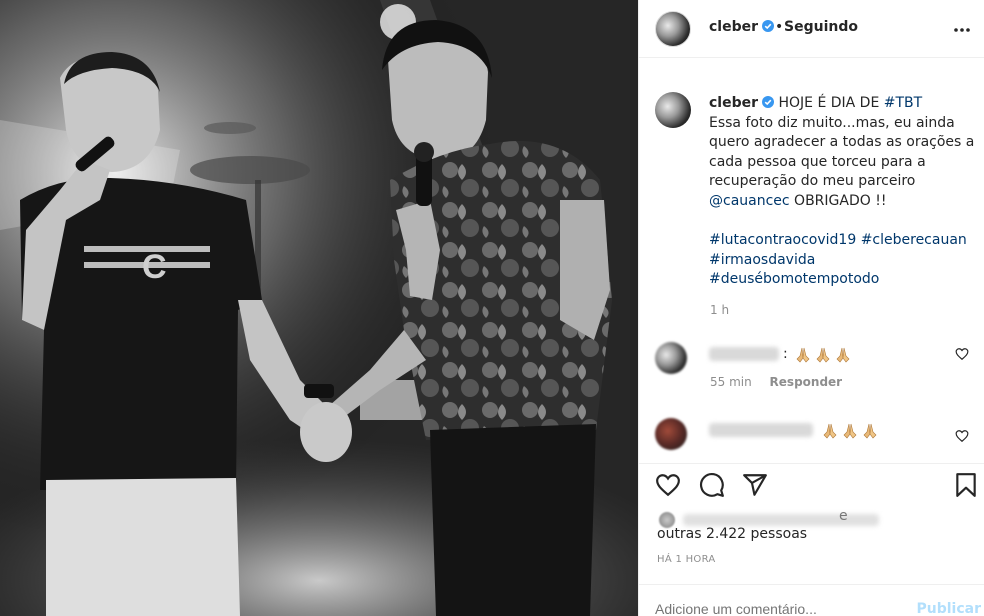  Describe the element at coordinates (782, 240) in the screenshot. I see `hashtag-link: #lutacontraocovid19` at that location.